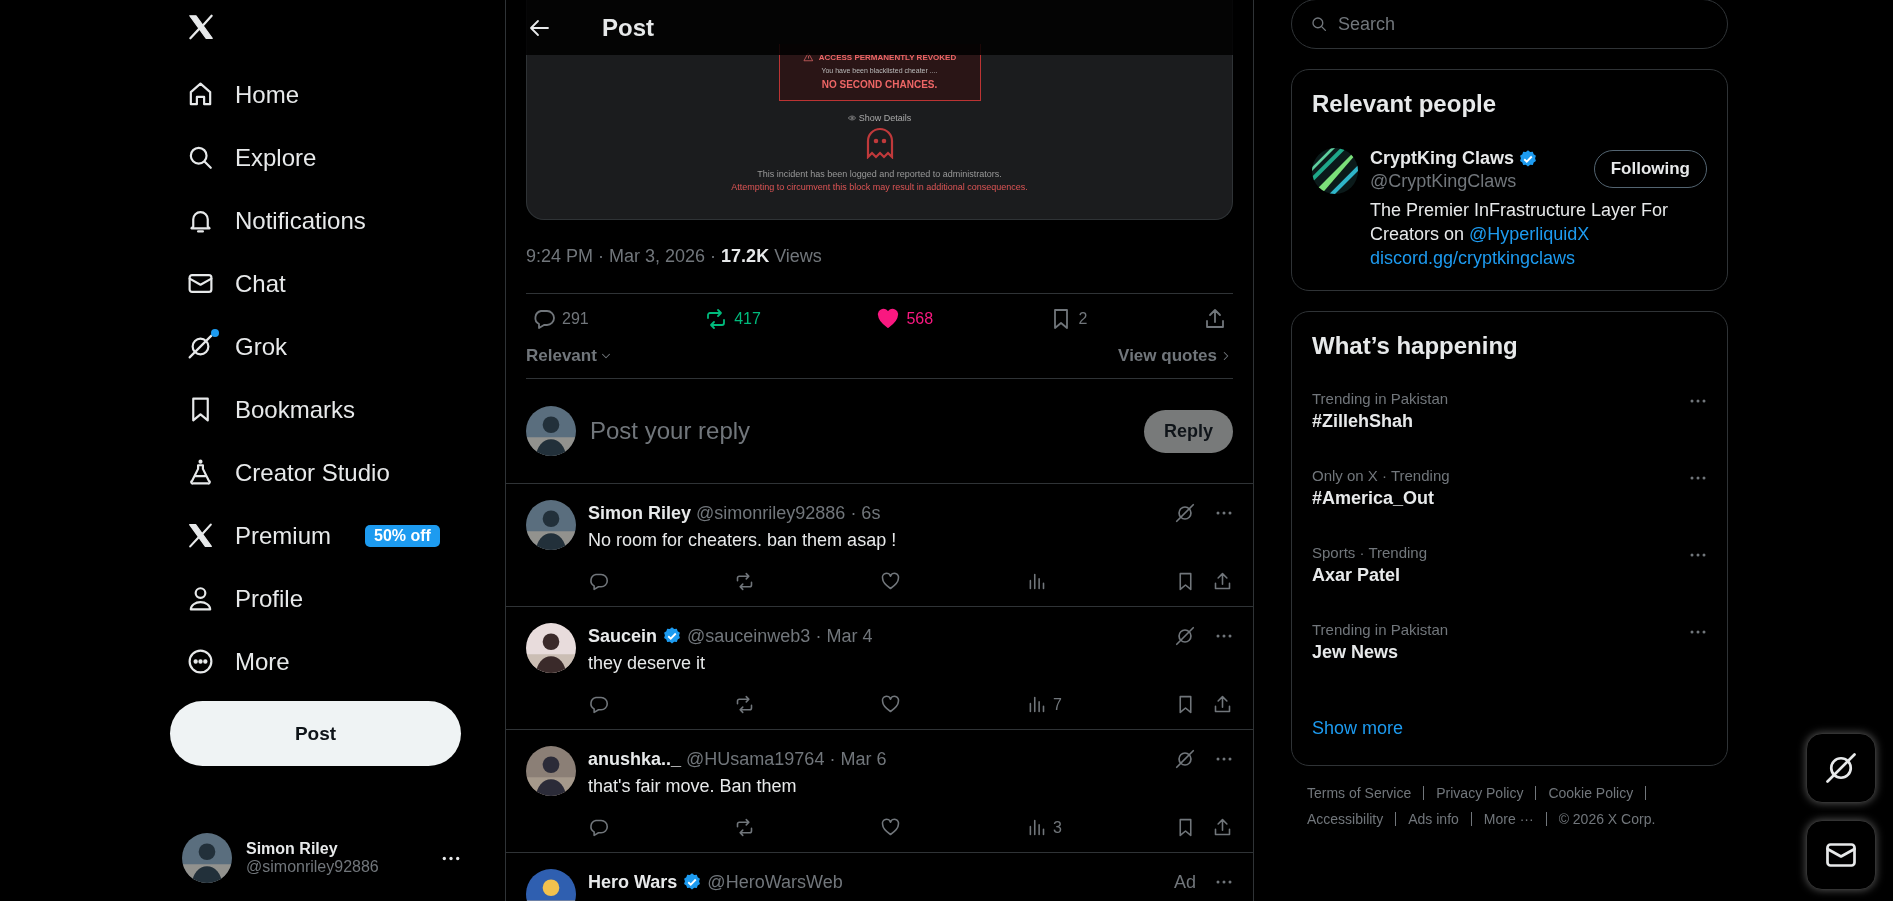 The width and height of the screenshot is (1893, 901). I want to click on footer-link: Cookie Policy, so click(1597, 793).